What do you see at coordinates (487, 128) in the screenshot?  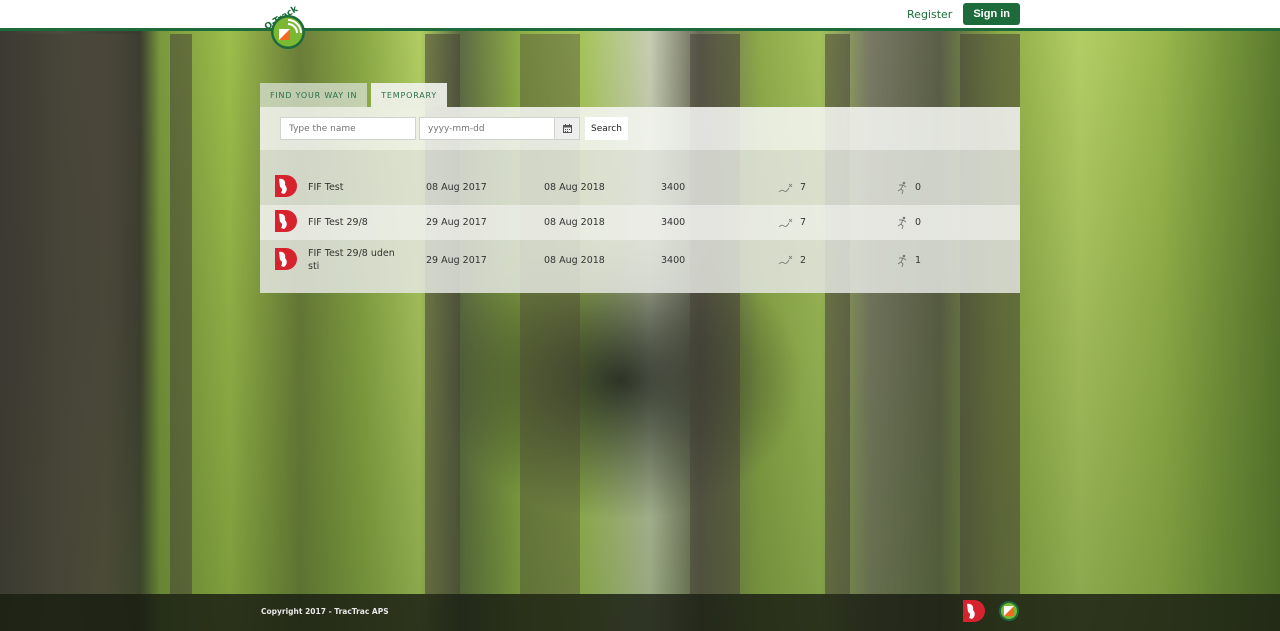 I see `date-input` at bounding box center [487, 128].